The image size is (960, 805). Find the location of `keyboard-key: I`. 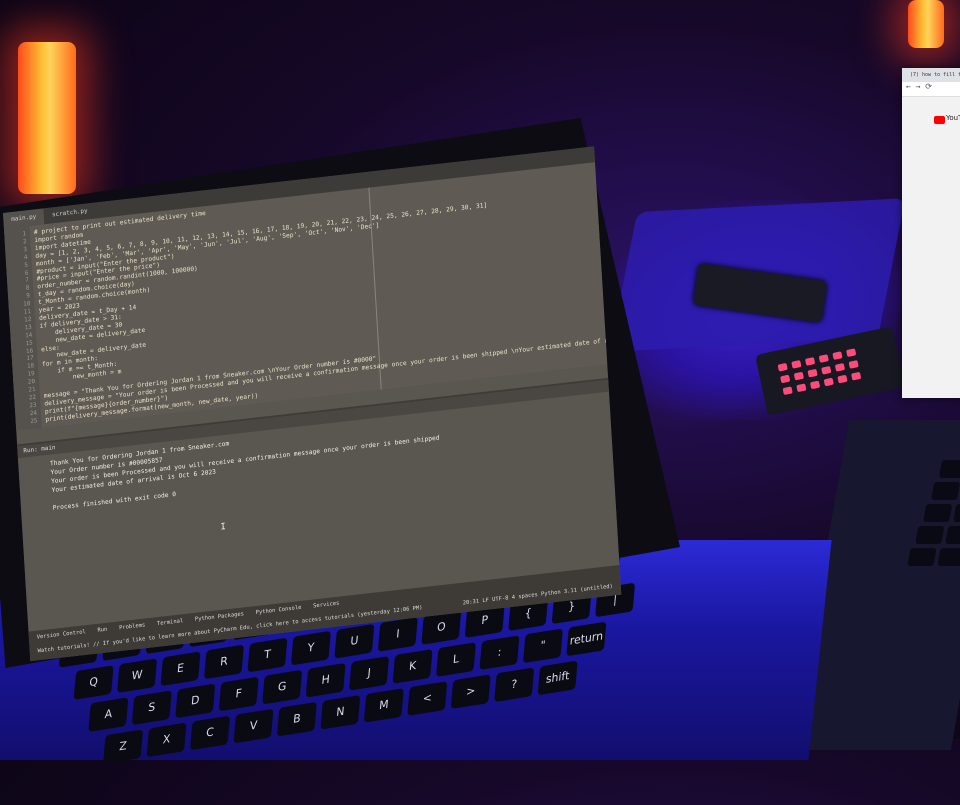

keyboard-key: I is located at coordinates (397, 634).